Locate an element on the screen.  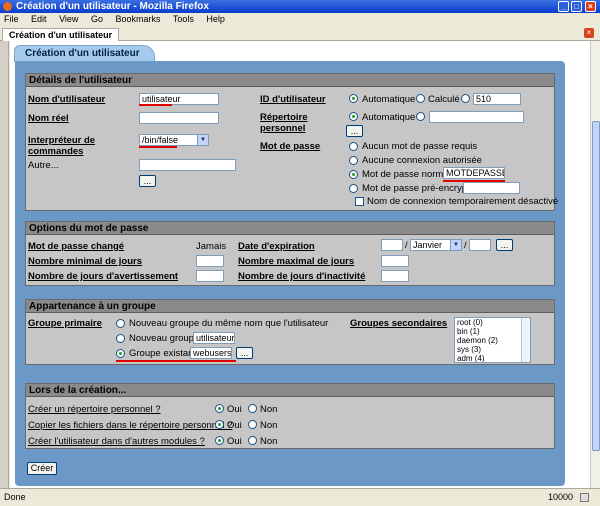
new-group-text: Nouveau groupe is located at coordinates (164, 338).